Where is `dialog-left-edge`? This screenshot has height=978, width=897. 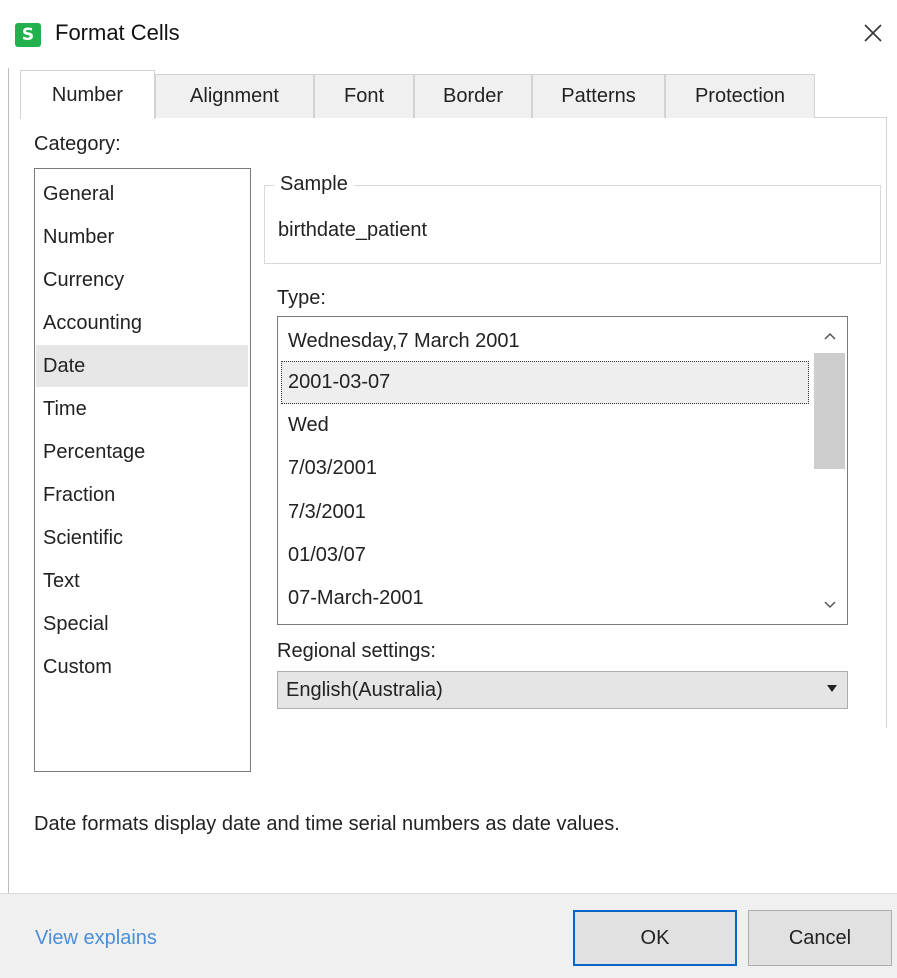 dialog-left-edge is located at coordinates (8, 522).